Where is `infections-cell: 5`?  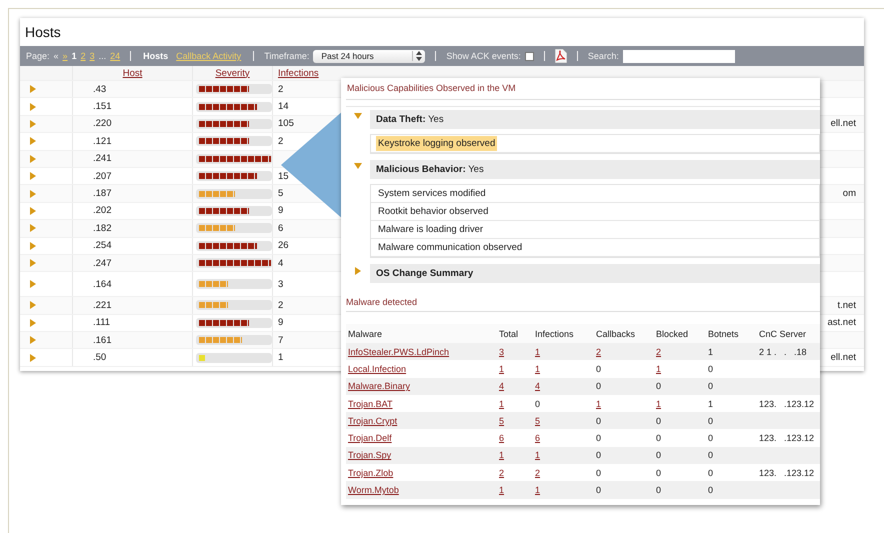 infections-cell: 5 is located at coordinates (281, 194).